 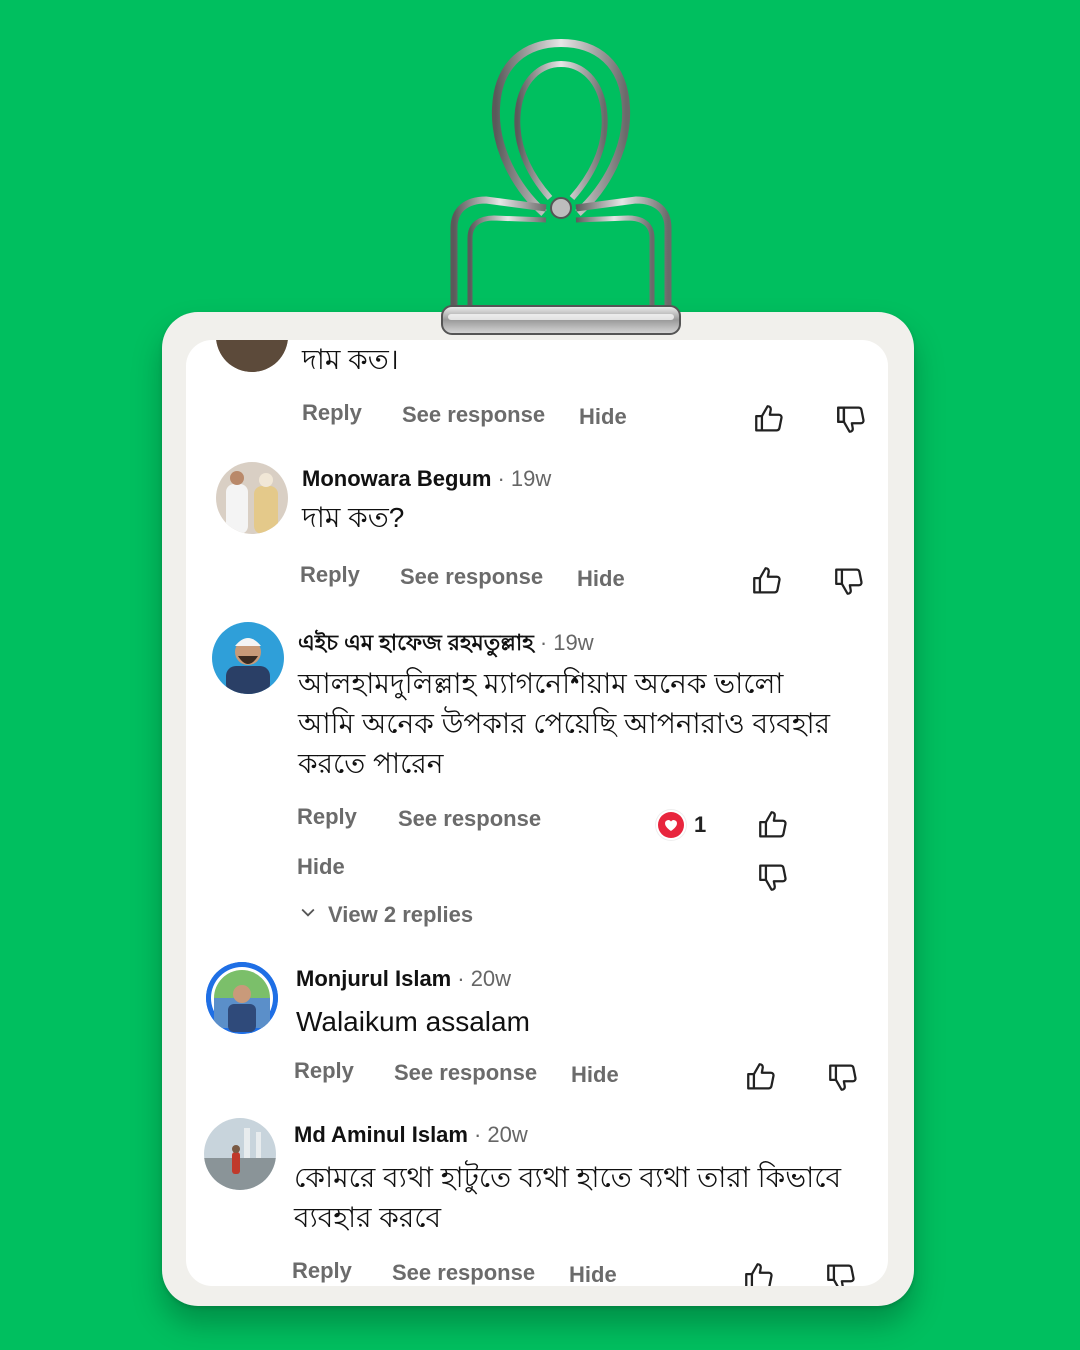 What do you see at coordinates (308, 915) in the screenshot?
I see `chevron-down-icon` at bounding box center [308, 915].